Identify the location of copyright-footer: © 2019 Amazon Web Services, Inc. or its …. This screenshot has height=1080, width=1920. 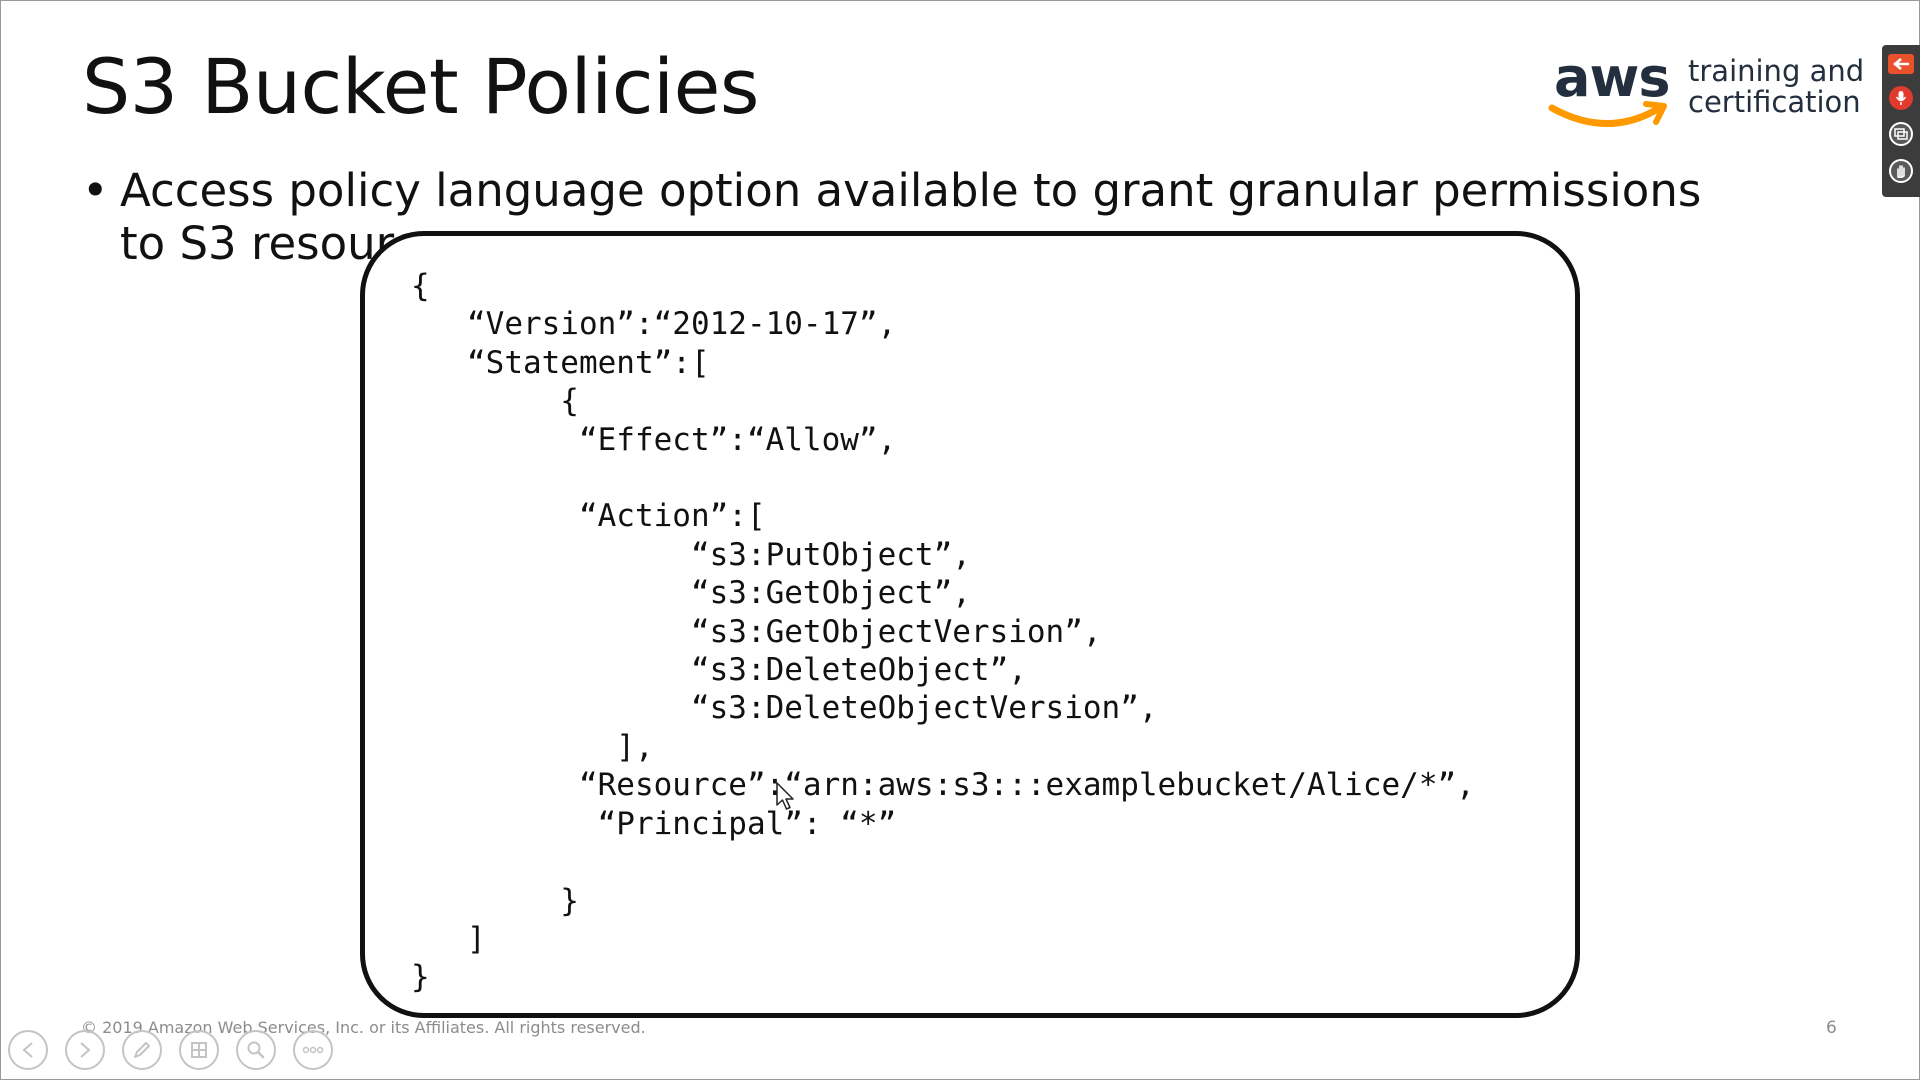
(363, 1027).